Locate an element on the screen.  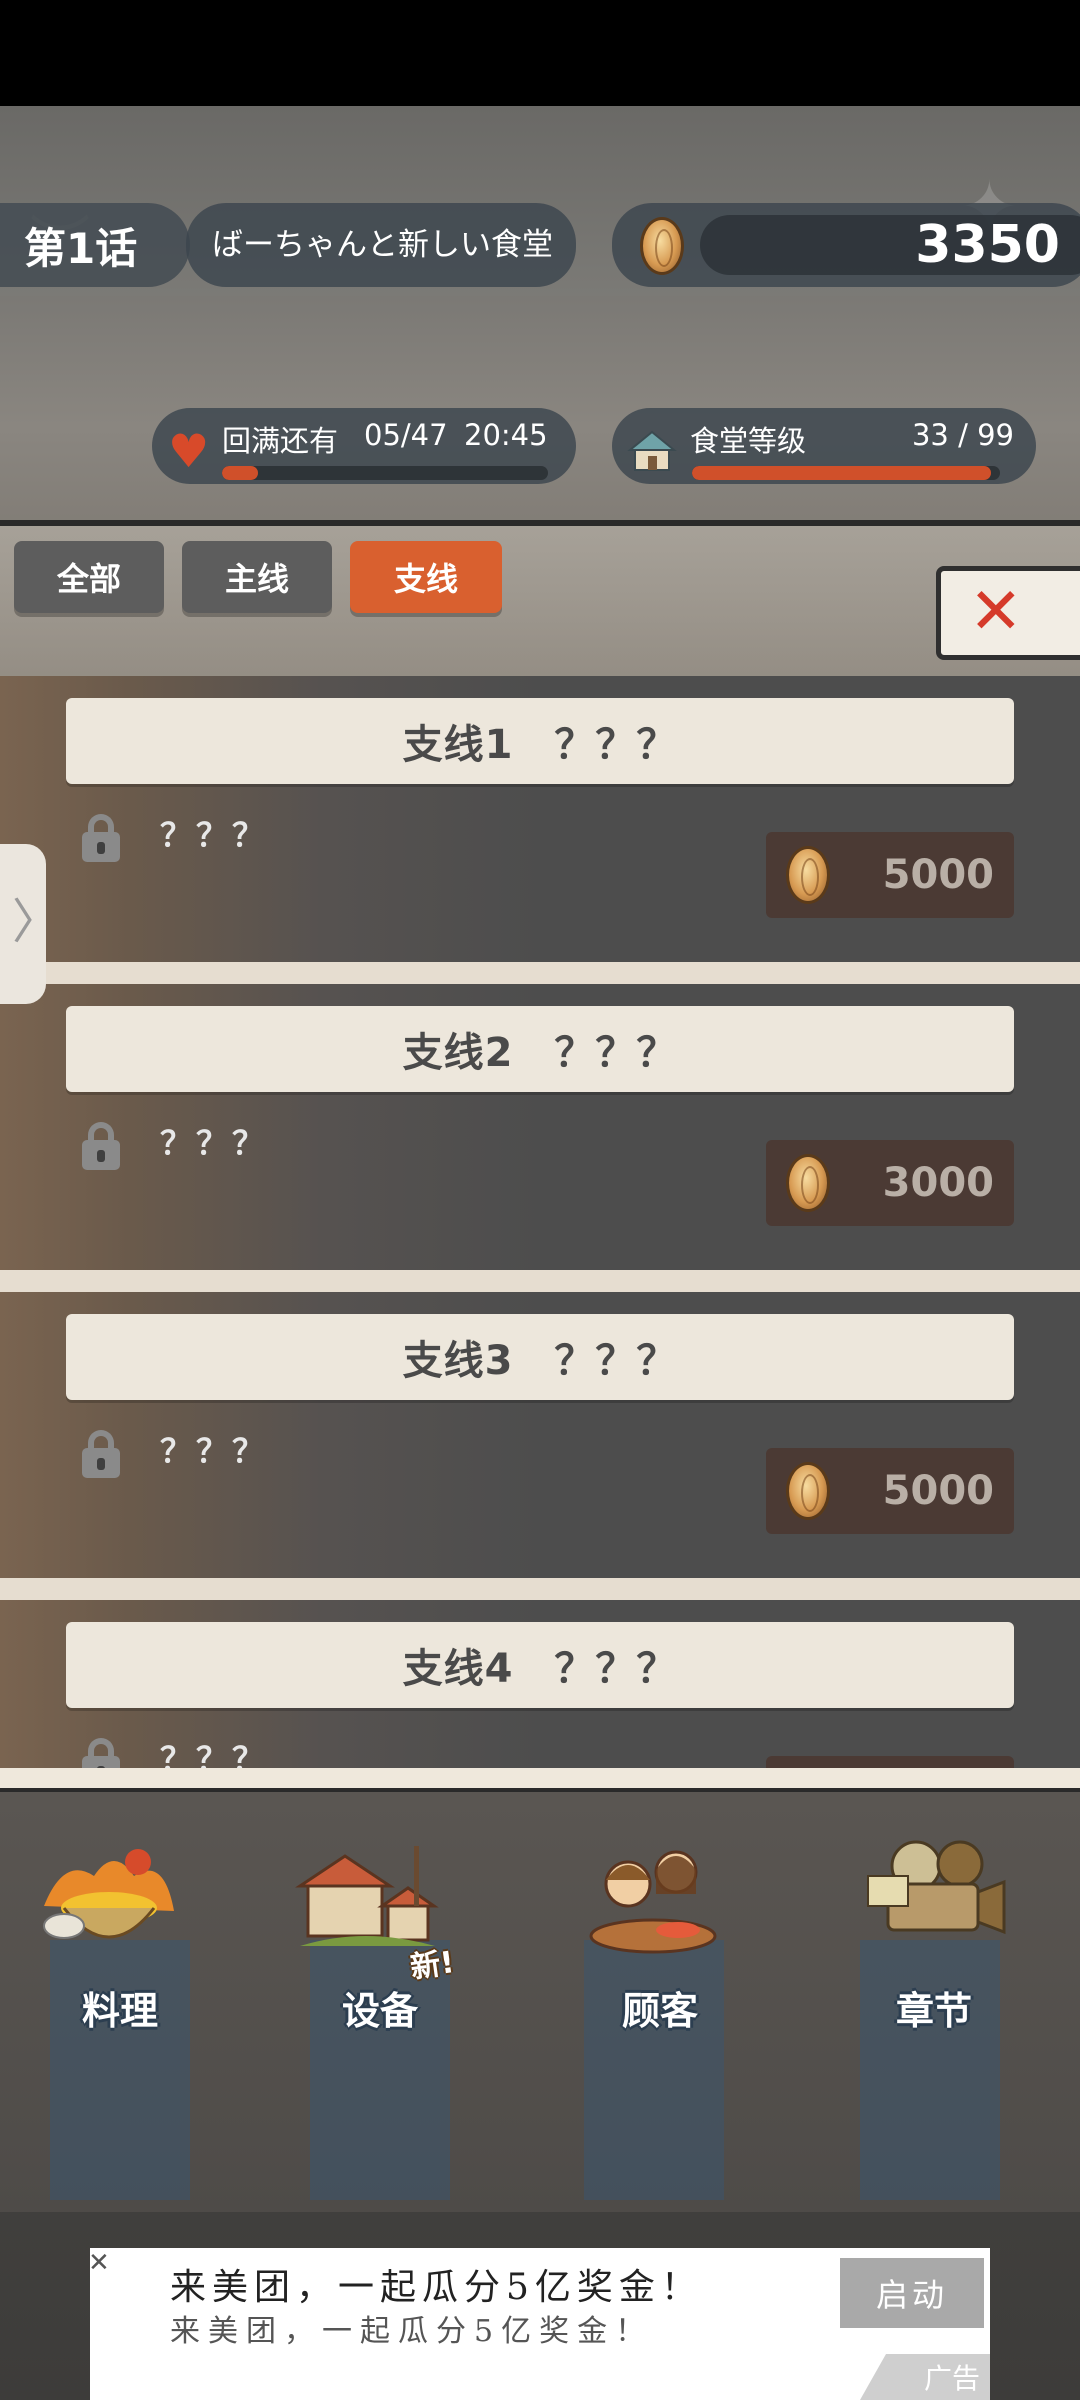
stamina-bar-fill is located at coordinates (240, 473).